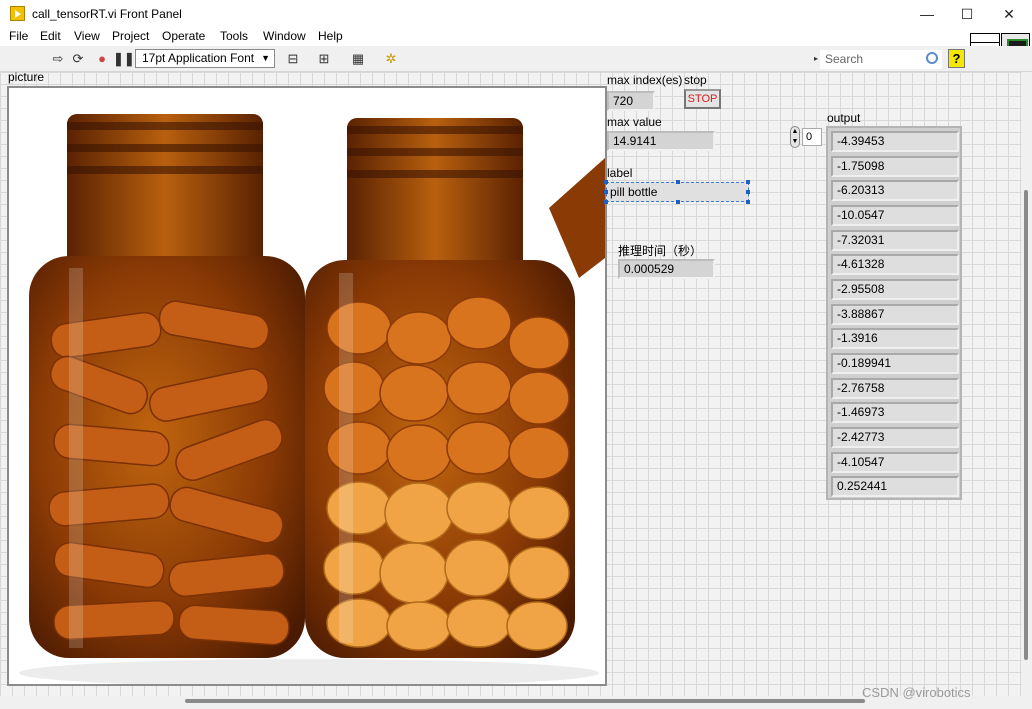 The height and width of the screenshot is (709, 1032). Describe the element at coordinates (844, 59) in the screenshot. I see `search-input: Search` at that location.